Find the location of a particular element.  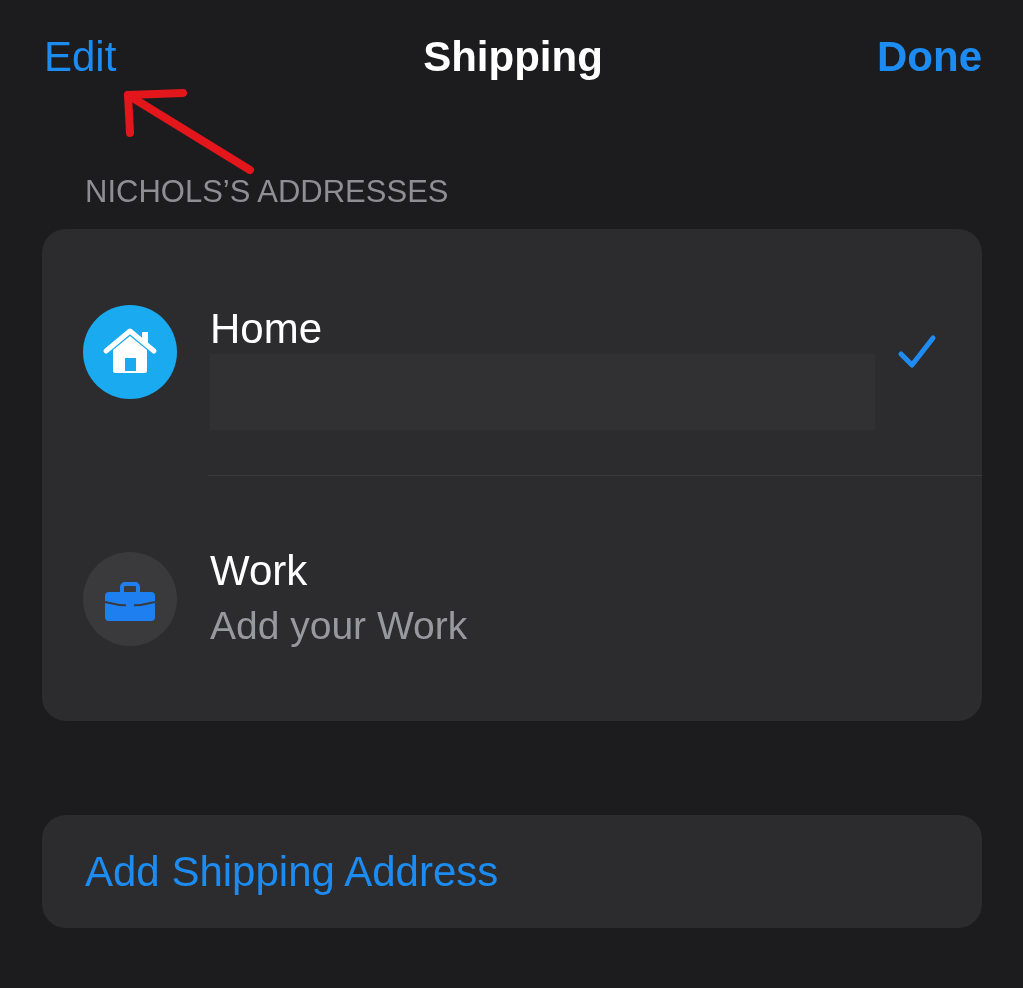

briefcase-icon is located at coordinates (130, 598).